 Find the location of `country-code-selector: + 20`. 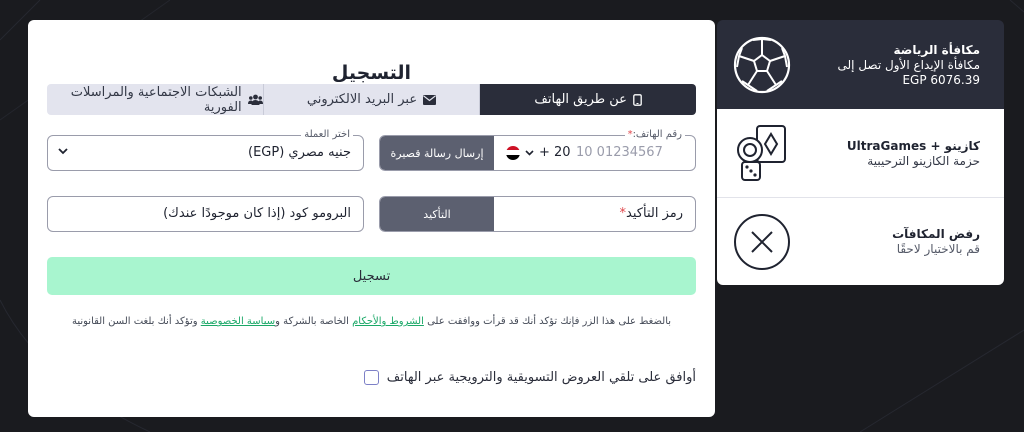

country-code-selector: + 20 is located at coordinates (538, 152).